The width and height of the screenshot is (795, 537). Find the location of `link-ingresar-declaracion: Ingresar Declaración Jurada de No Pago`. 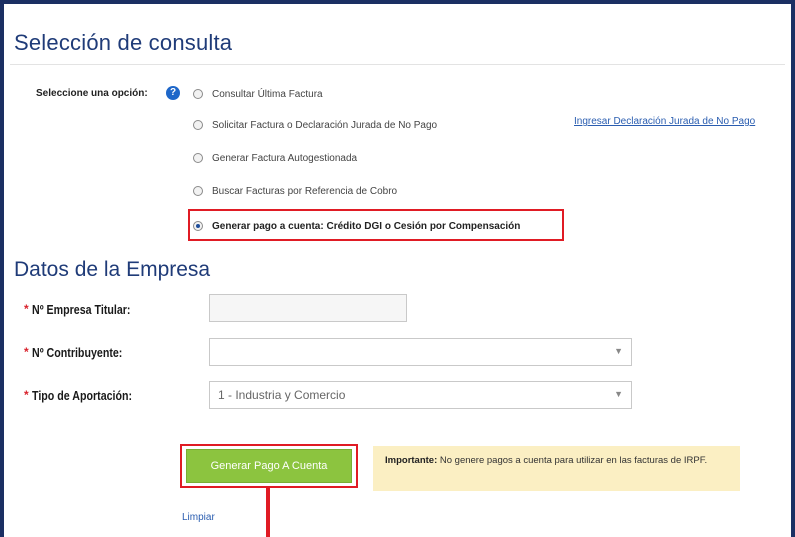

link-ingresar-declaracion: Ingresar Declaración Jurada de No Pago is located at coordinates (664, 121).